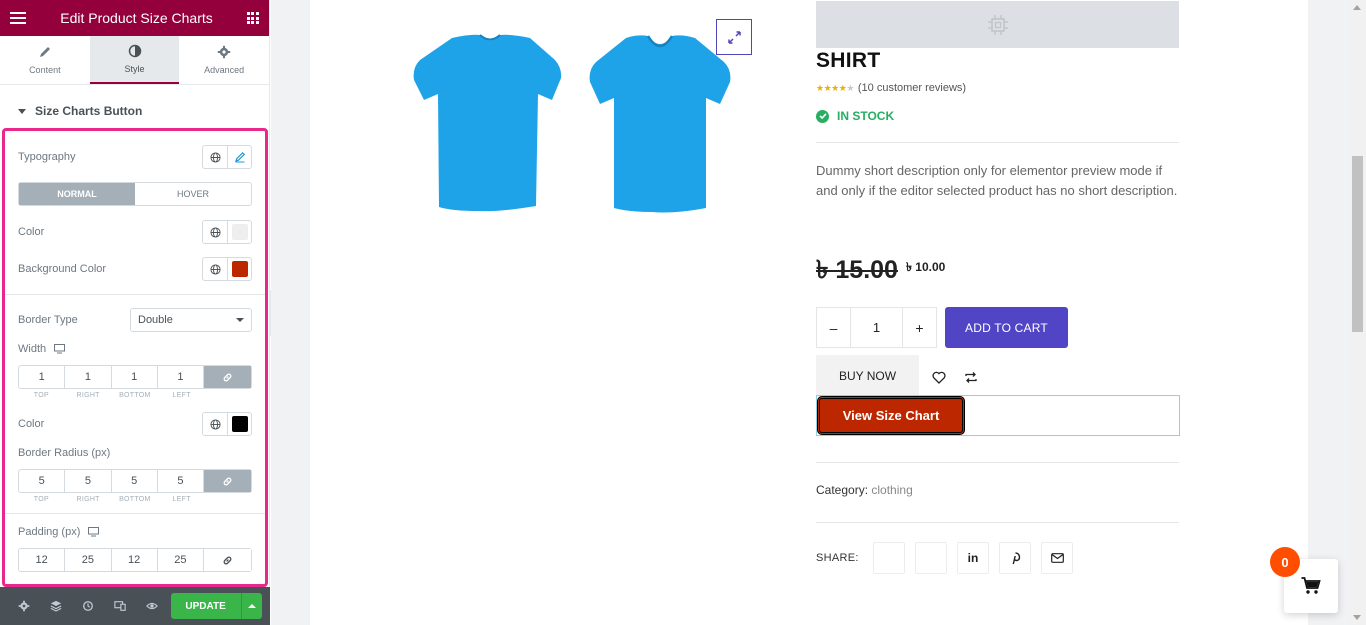 The height and width of the screenshot is (625, 1366). Describe the element at coordinates (18, 18) in the screenshot. I see `hamburger-menu-icon` at that location.